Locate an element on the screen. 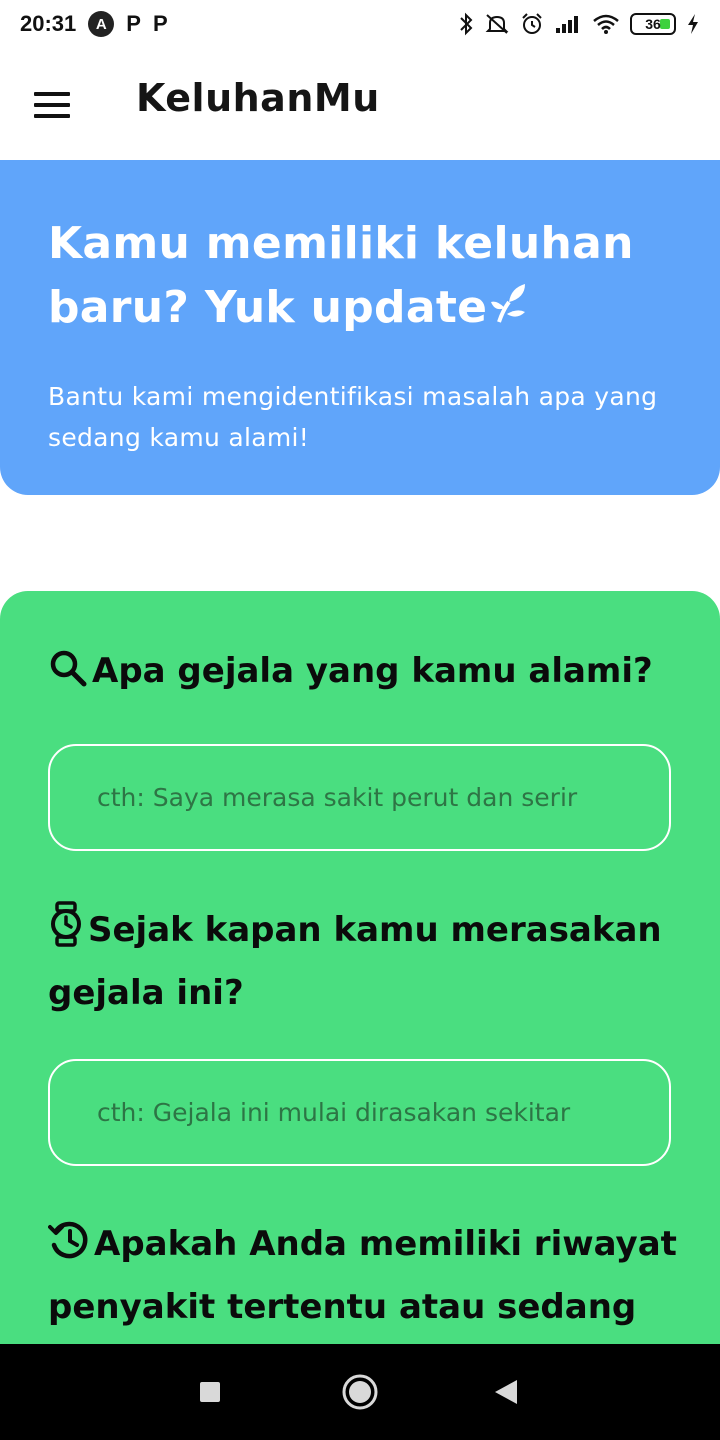  alarm-icon is located at coordinates (532, 23).